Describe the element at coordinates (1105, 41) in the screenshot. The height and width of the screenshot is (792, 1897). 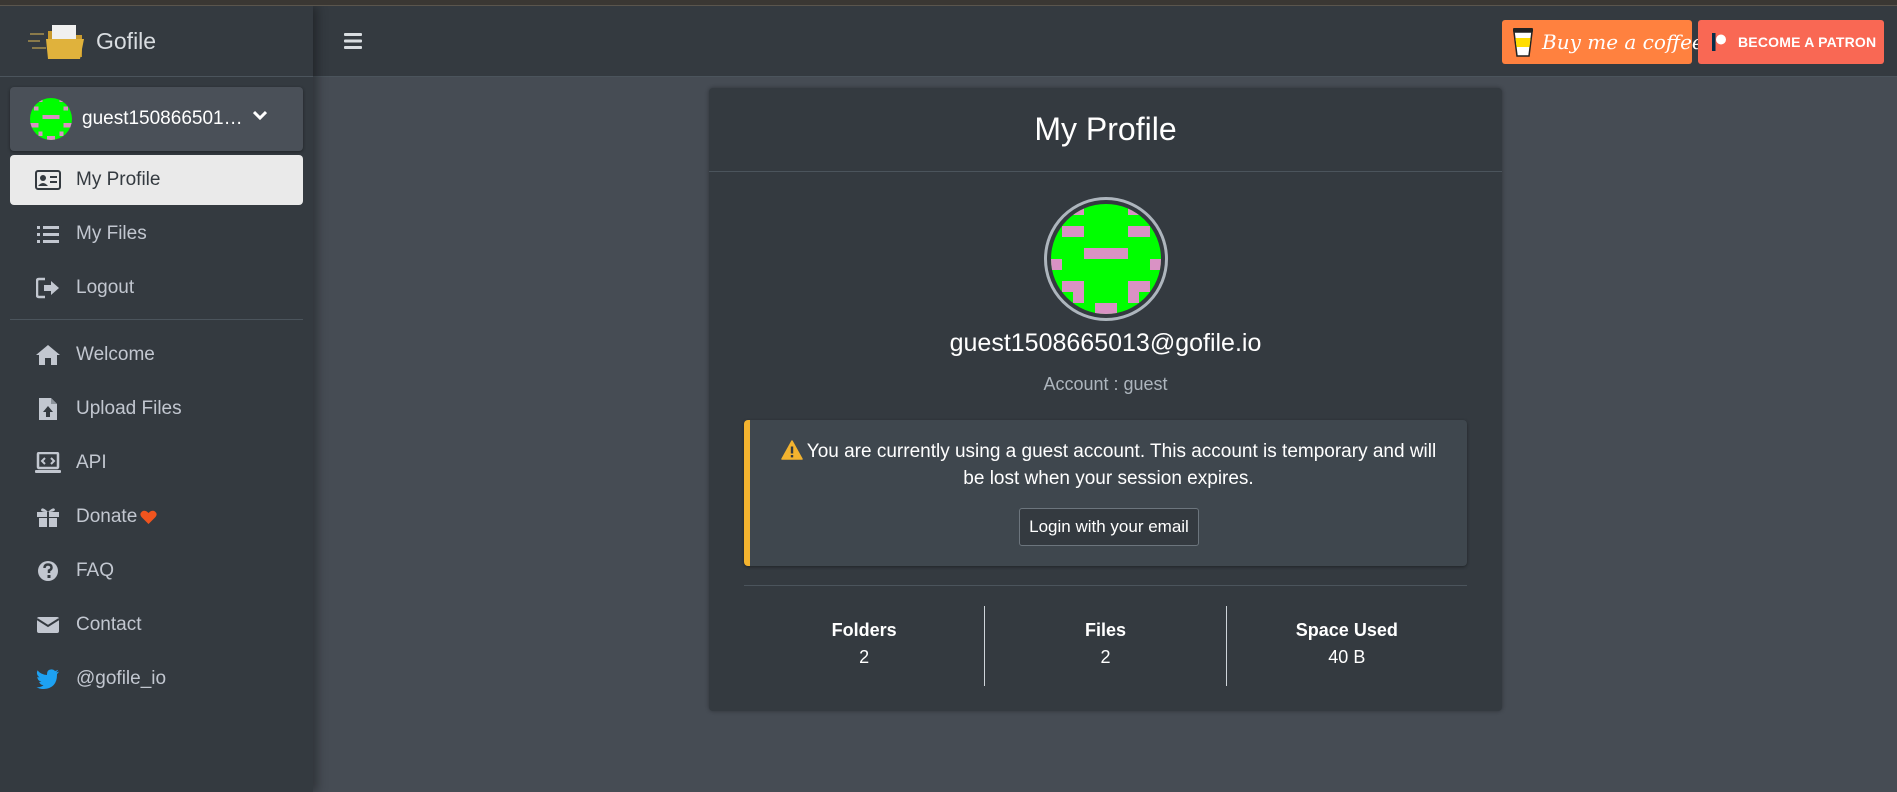
I see `top-header: Buy me a coffee BECOME A PATRON` at that location.